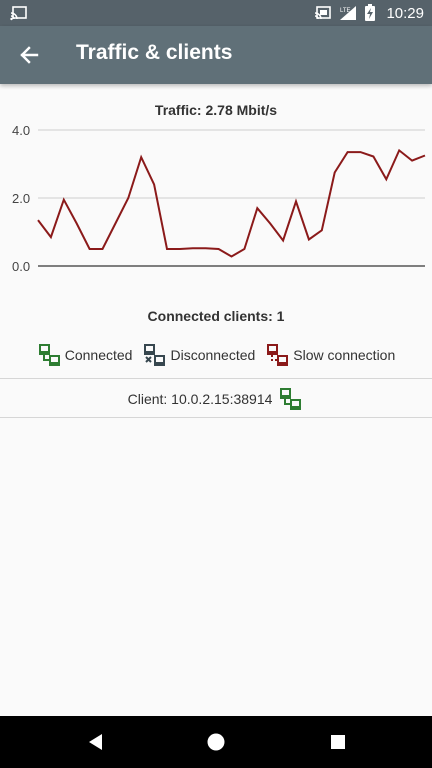 The width and height of the screenshot is (432, 768). What do you see at coordinates (21, 266) in the screenshot?
I see `y-tick-label: 0.0` at bounding box center [21, 266].